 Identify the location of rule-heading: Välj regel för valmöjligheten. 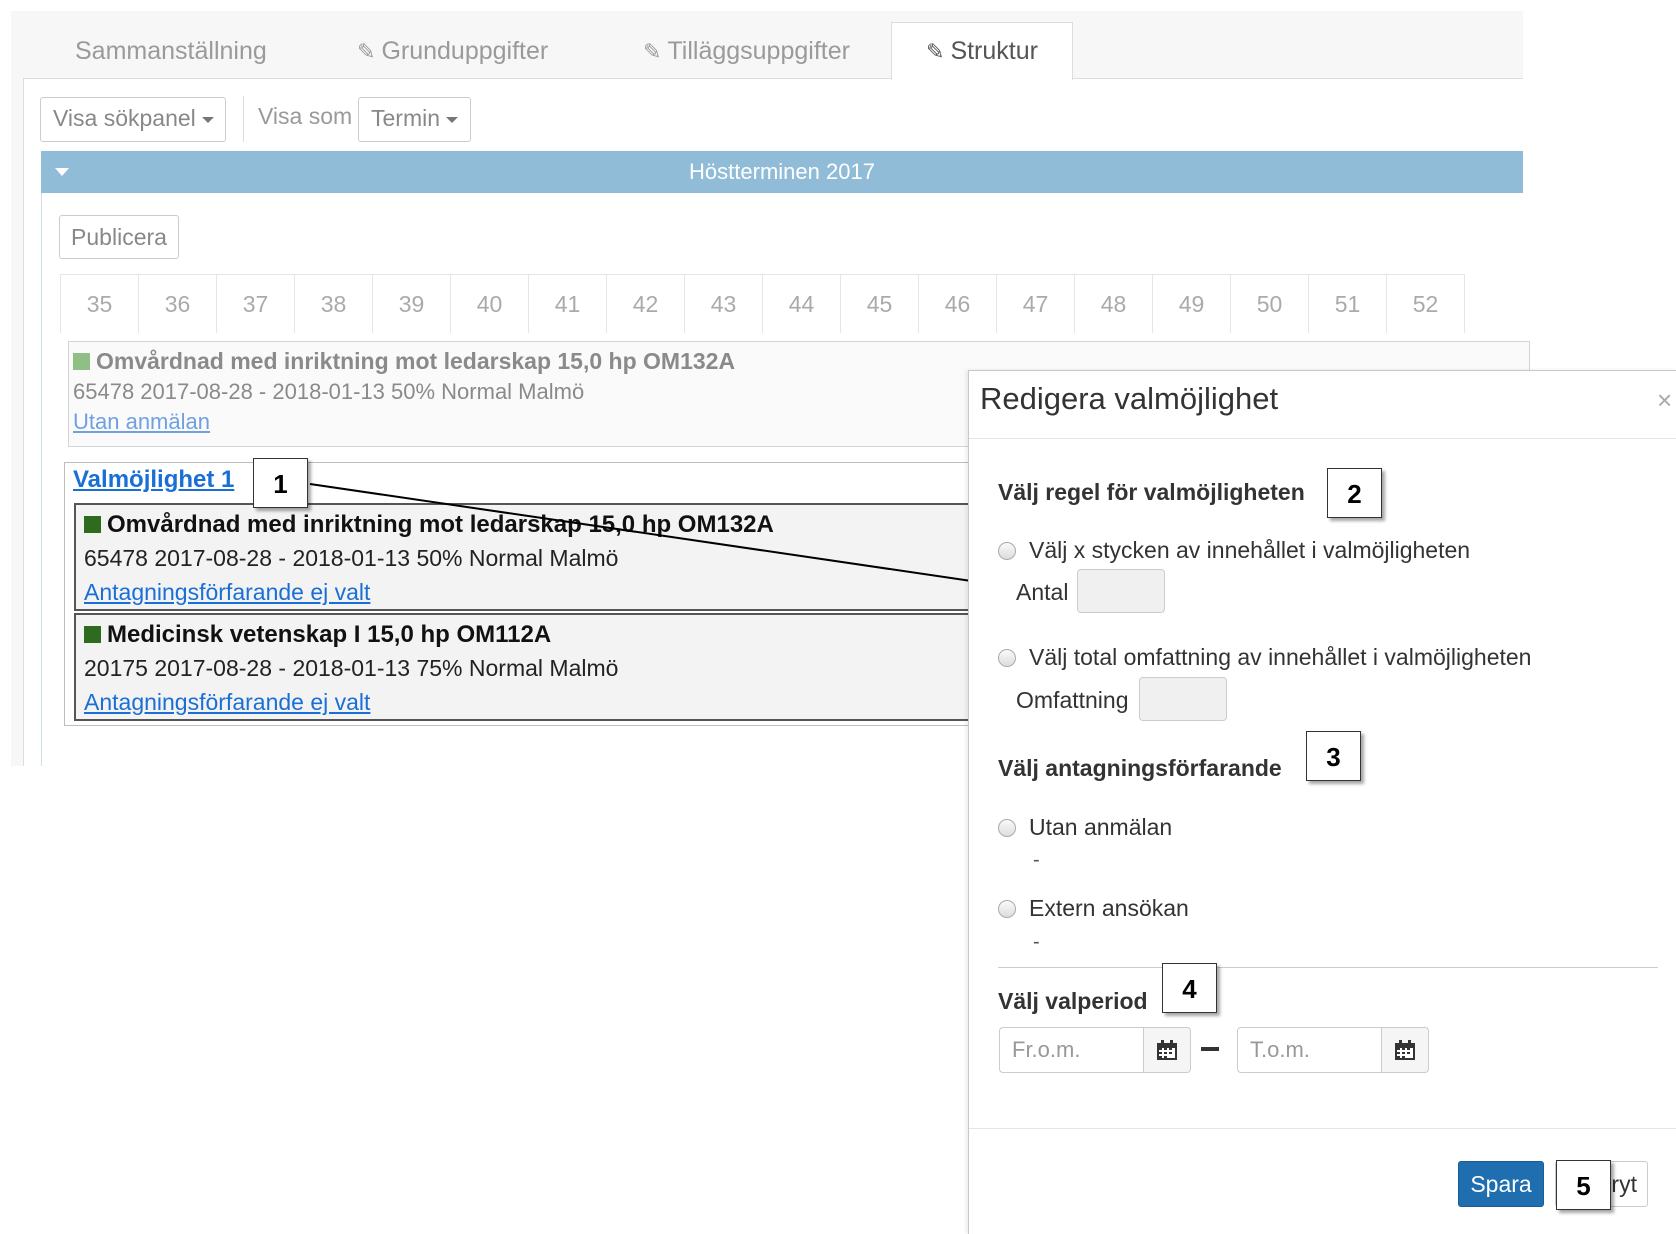
(1151, 492).